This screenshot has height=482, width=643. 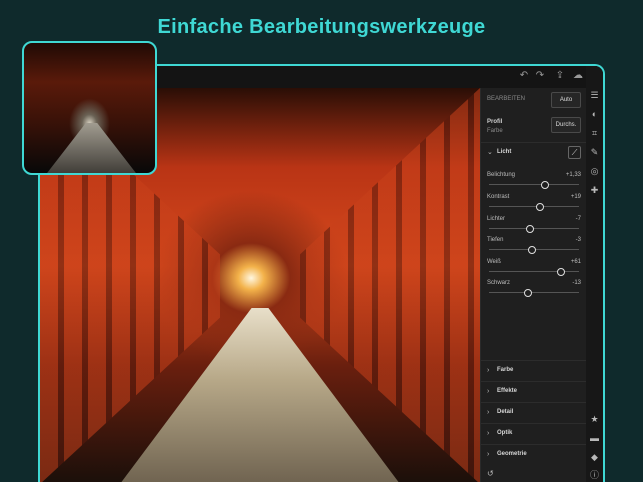 What do you see at coordinates (495, 131) in the screenshot?
I see `profile-value: Farbe` at bounding box center [495, 131].